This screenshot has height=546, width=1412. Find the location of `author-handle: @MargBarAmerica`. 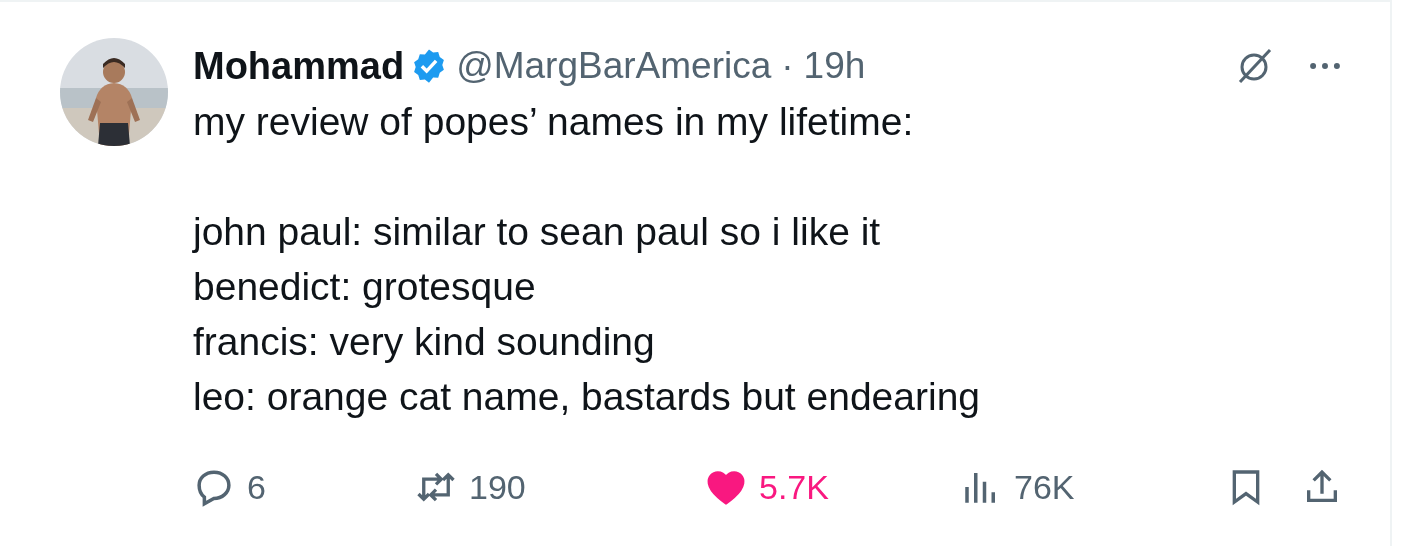

author-handle: @MargBarAmerica is located at coordinates (614, 66).